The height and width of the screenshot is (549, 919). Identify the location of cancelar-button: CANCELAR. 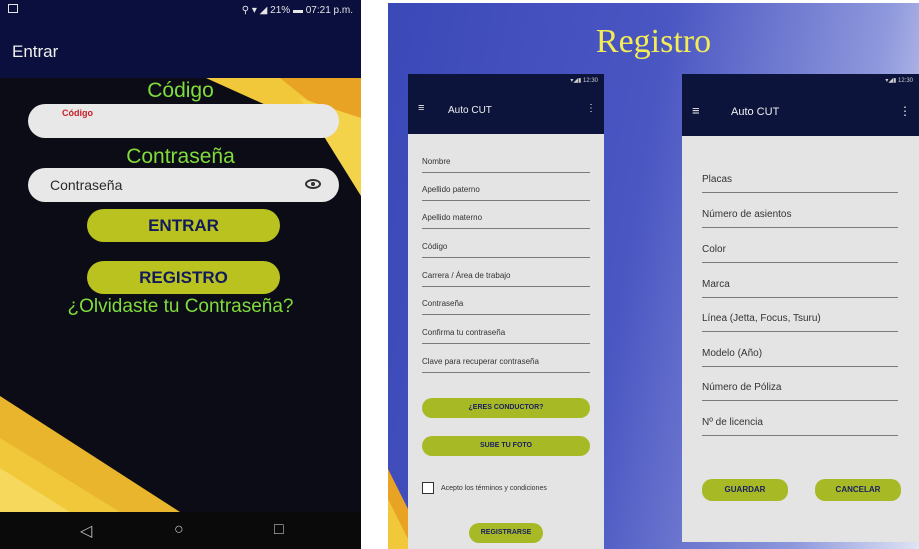
(858, 490).